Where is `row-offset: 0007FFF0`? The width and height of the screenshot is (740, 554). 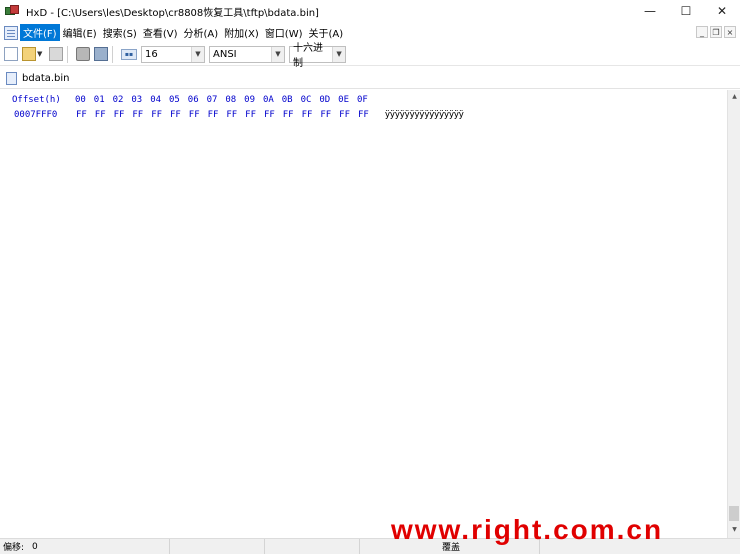 row-offset: 0007FFF0 is located at coordinates (36, 115).